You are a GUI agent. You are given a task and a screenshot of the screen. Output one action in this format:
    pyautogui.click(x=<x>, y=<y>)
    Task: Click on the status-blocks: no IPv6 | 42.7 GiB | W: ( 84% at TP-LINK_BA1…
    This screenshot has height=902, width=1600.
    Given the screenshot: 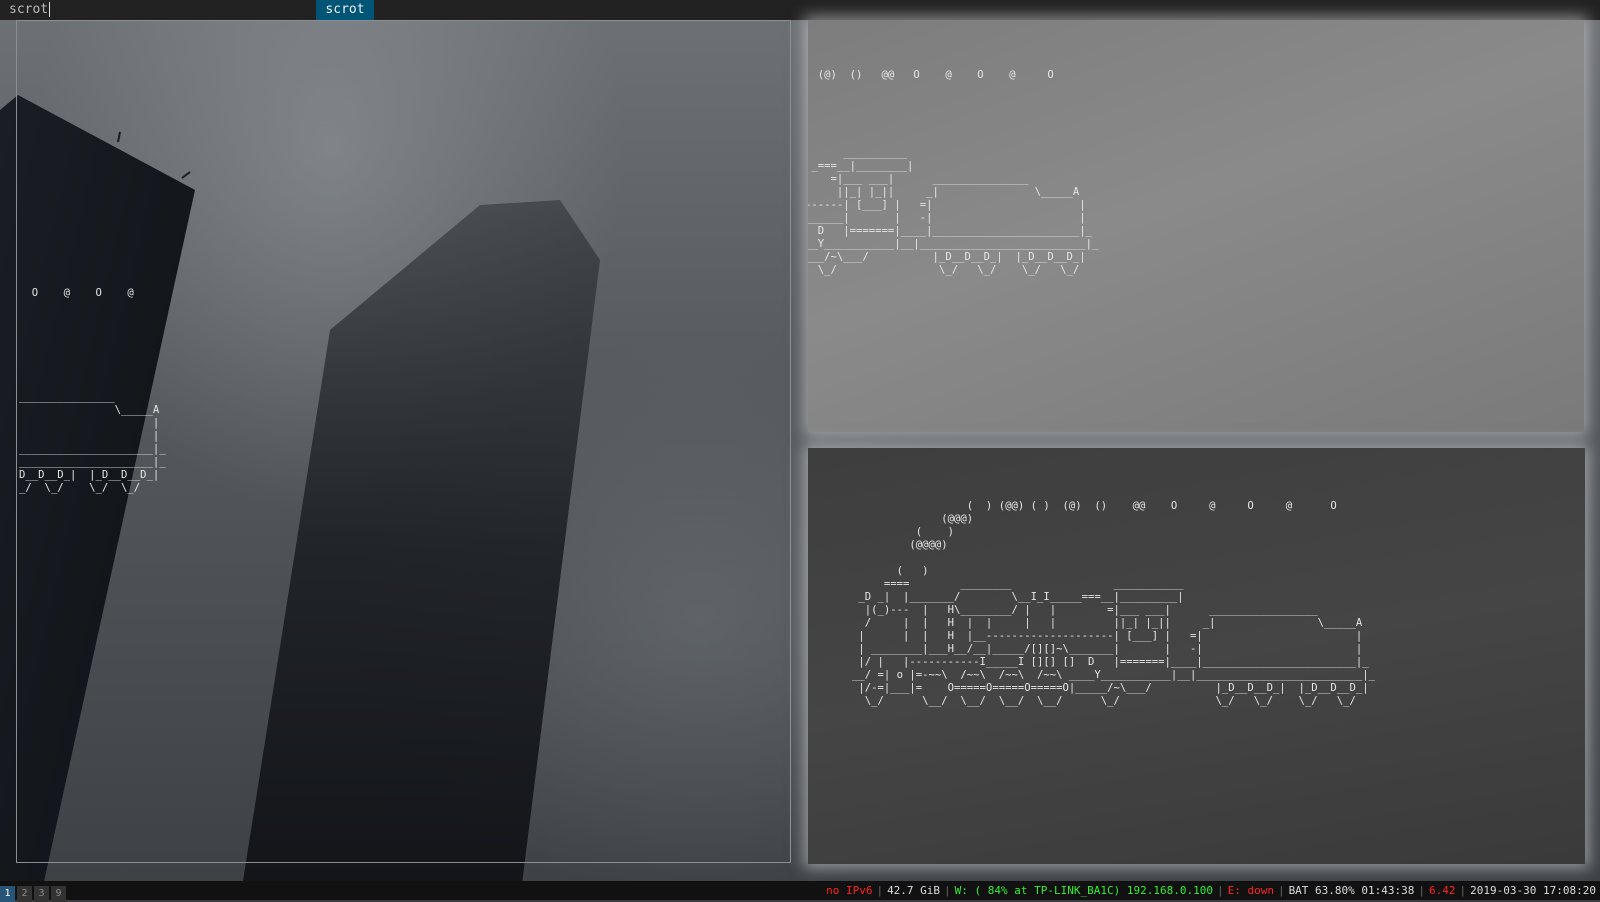 What is the action you would take?
    pyautogui.click(x=1211, y=890)
    